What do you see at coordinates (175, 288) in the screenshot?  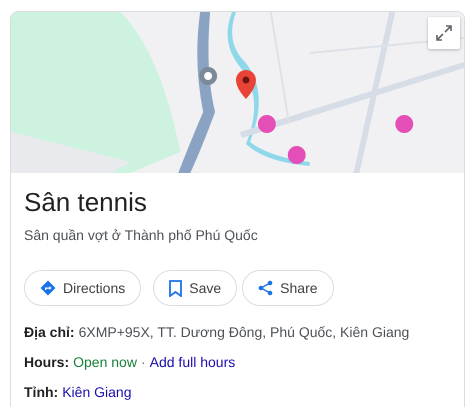 I see `bookmark-icon` at bounding box center [175, 288].